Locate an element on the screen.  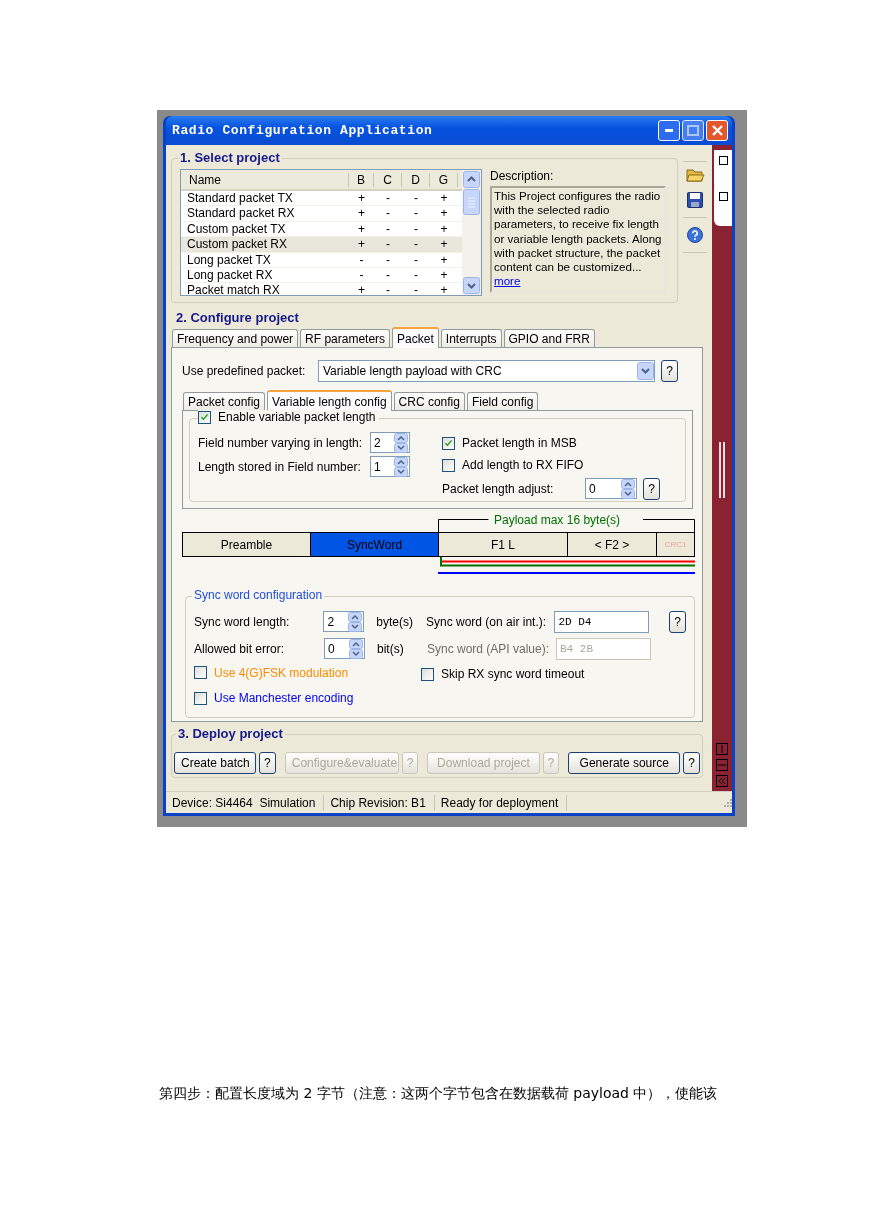
close-button is located at coordinates (717, 130).